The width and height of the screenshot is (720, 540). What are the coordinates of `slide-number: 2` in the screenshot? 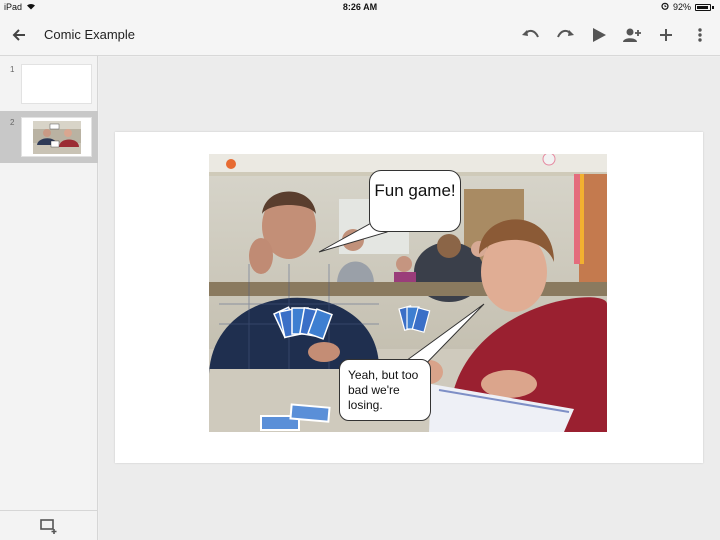 It's located at (12, 122).